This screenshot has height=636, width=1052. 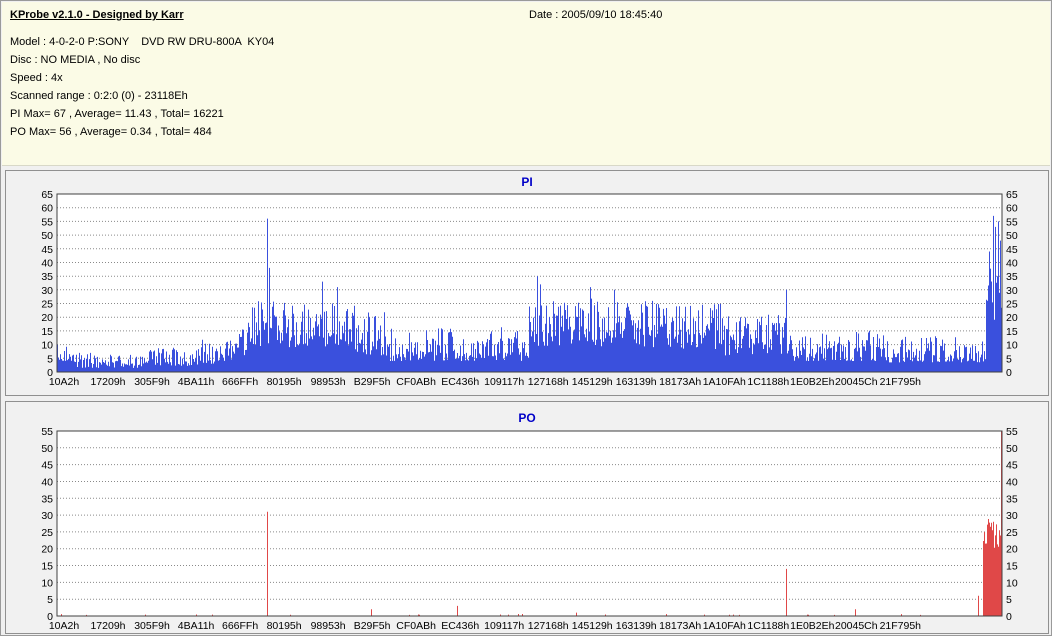 I want to click on svg-text: 20045Ch, so click(x=856, y=625).